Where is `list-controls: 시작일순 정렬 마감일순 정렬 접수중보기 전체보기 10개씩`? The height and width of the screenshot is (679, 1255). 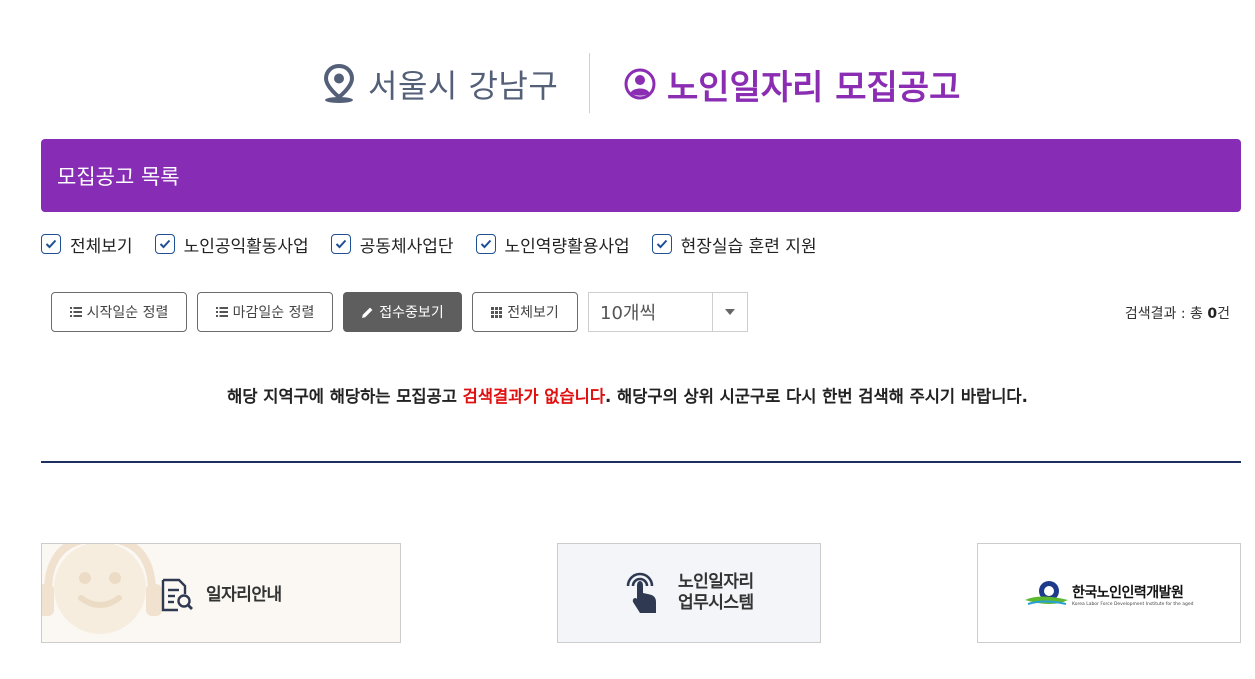
list-controls: 시작일순 정렬 마감일순 정렬 접수중보기 전체보기 10개씩 is located at coordinates (399, 312).